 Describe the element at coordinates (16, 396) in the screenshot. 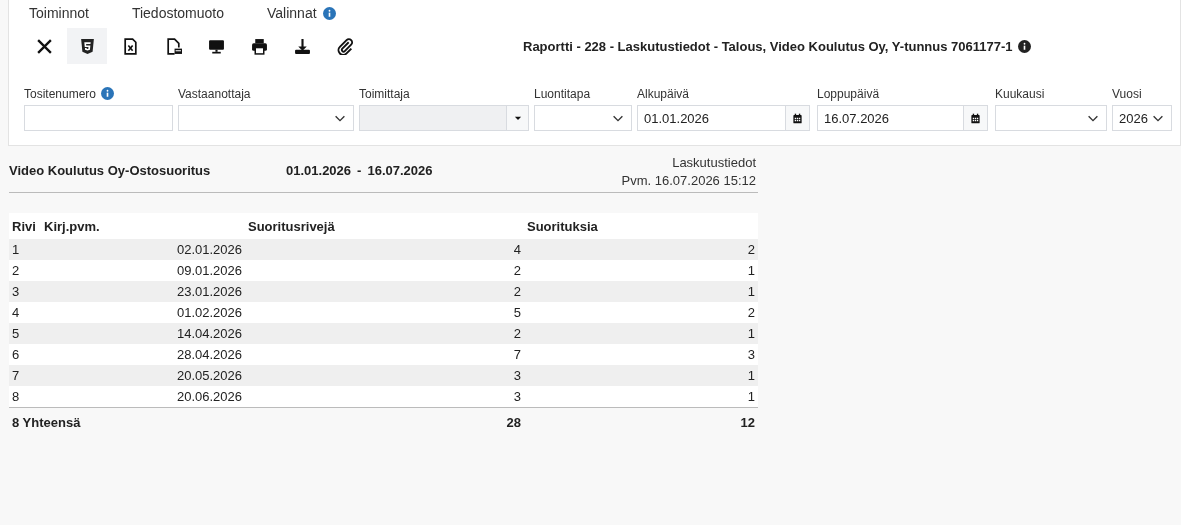

I see `table-cell-text: 8` at that location.